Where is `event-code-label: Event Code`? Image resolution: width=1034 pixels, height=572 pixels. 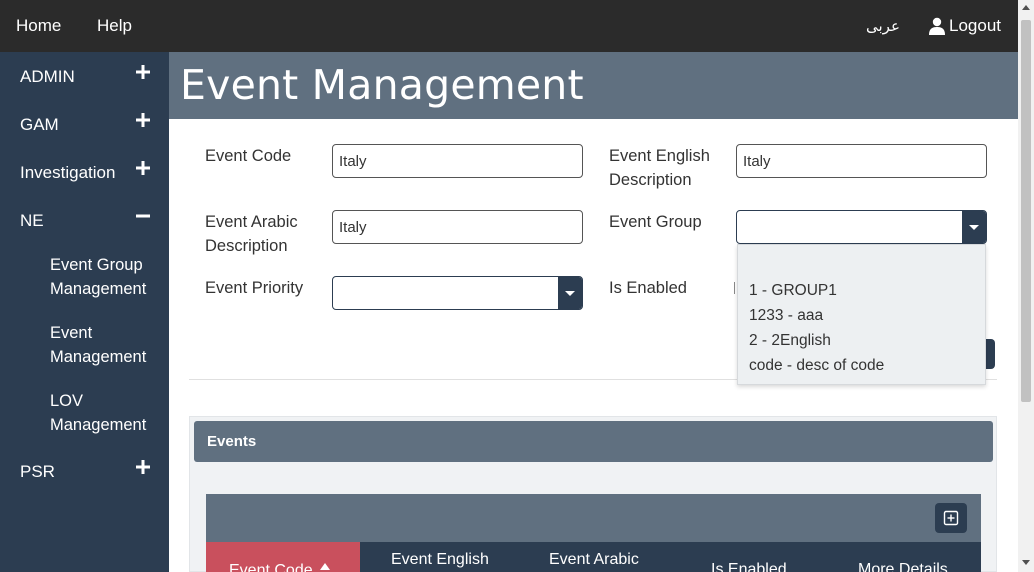 event-code-label: Event Code is located at coordinates (248, 156).